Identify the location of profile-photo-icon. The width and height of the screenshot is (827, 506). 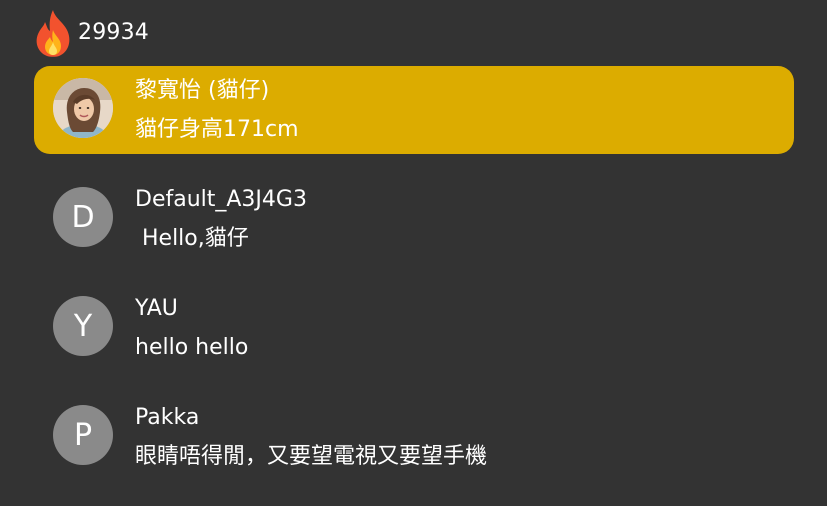
(83, 108).